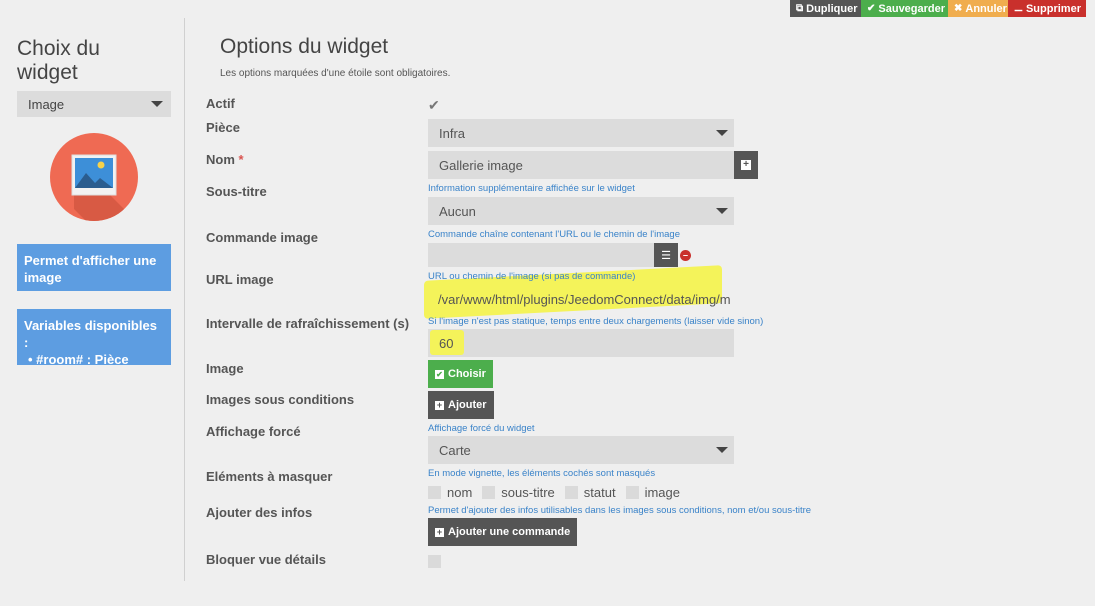  Describe the element at coordinates (94, 104) in the screenshot. I see `widget-type-select: Image` at that location.